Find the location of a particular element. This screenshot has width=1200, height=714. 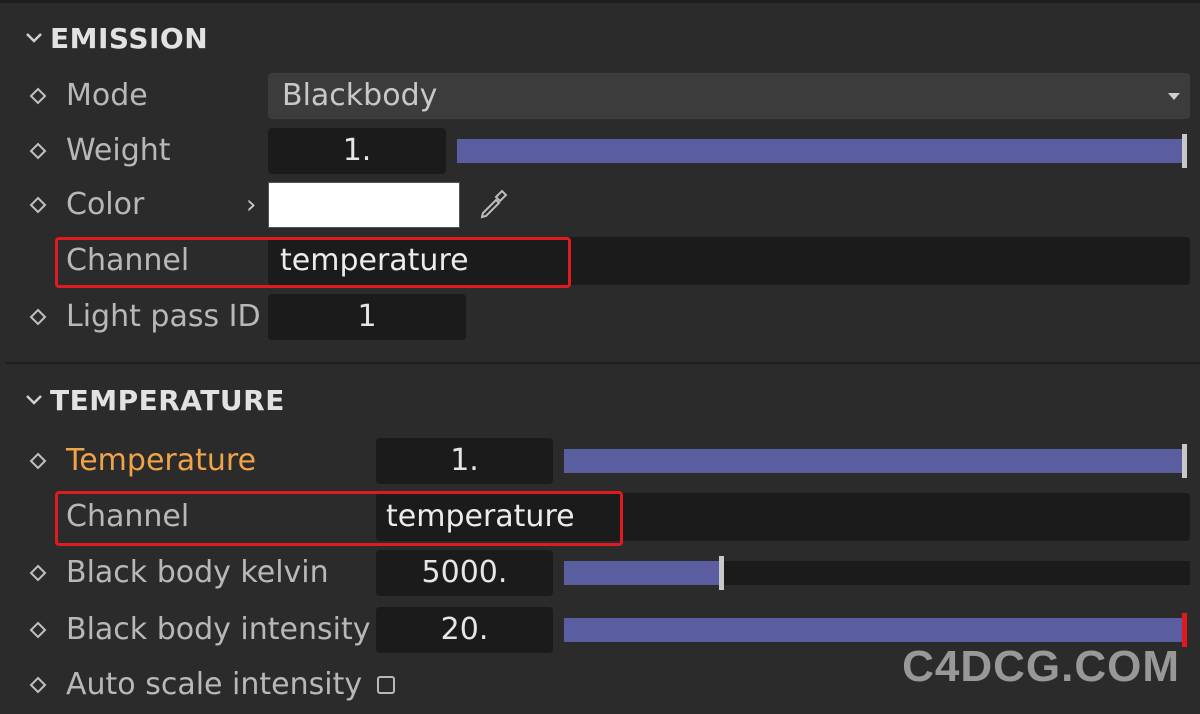

temperature-row: Temperature 1. is located at coordinates (600, 461).